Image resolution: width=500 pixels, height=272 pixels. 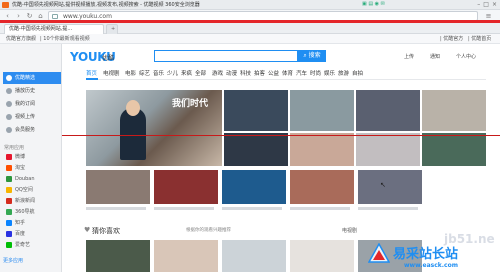 I want to click on sidebar-item-upload: 视频上传, so click(x=32, y=117).